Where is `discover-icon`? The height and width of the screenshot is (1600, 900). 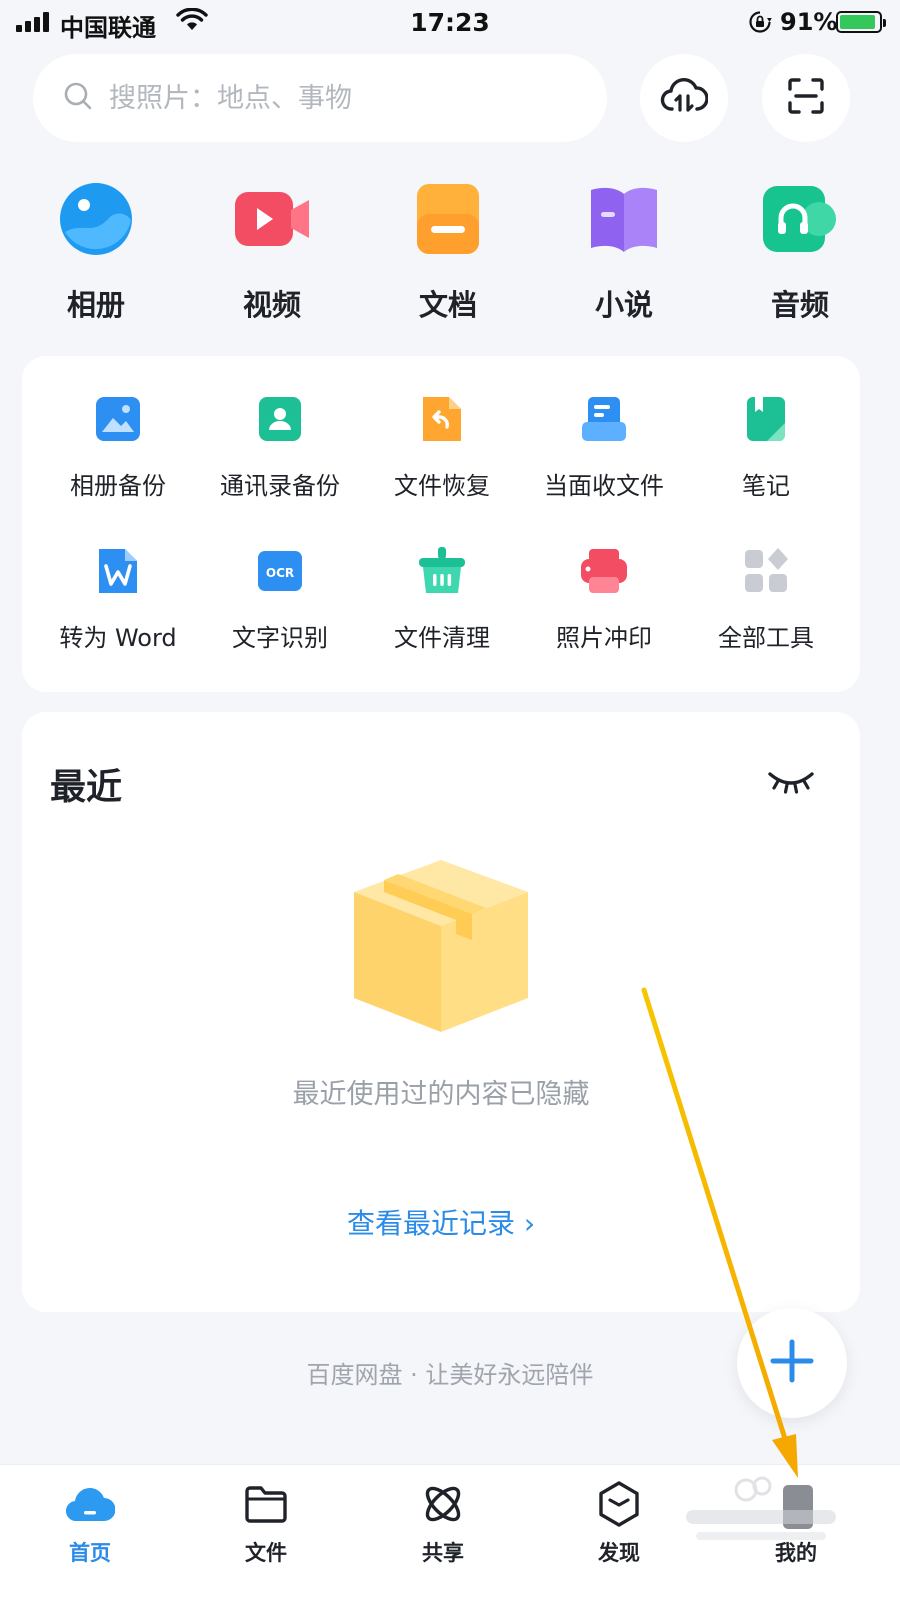
discover-icon is located at coordinates (619, 1504).